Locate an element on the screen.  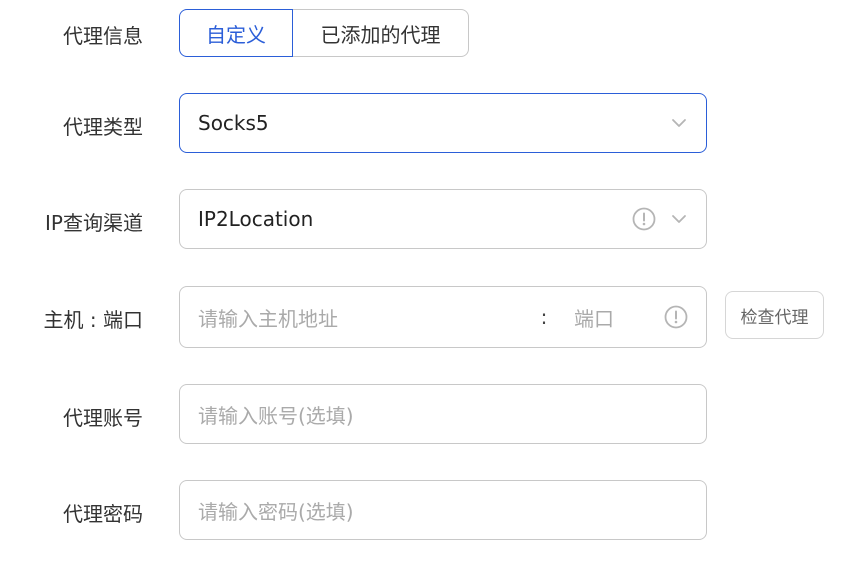
password-placeholder: 请输入密码(选填) is located at coordinates (276, 511).